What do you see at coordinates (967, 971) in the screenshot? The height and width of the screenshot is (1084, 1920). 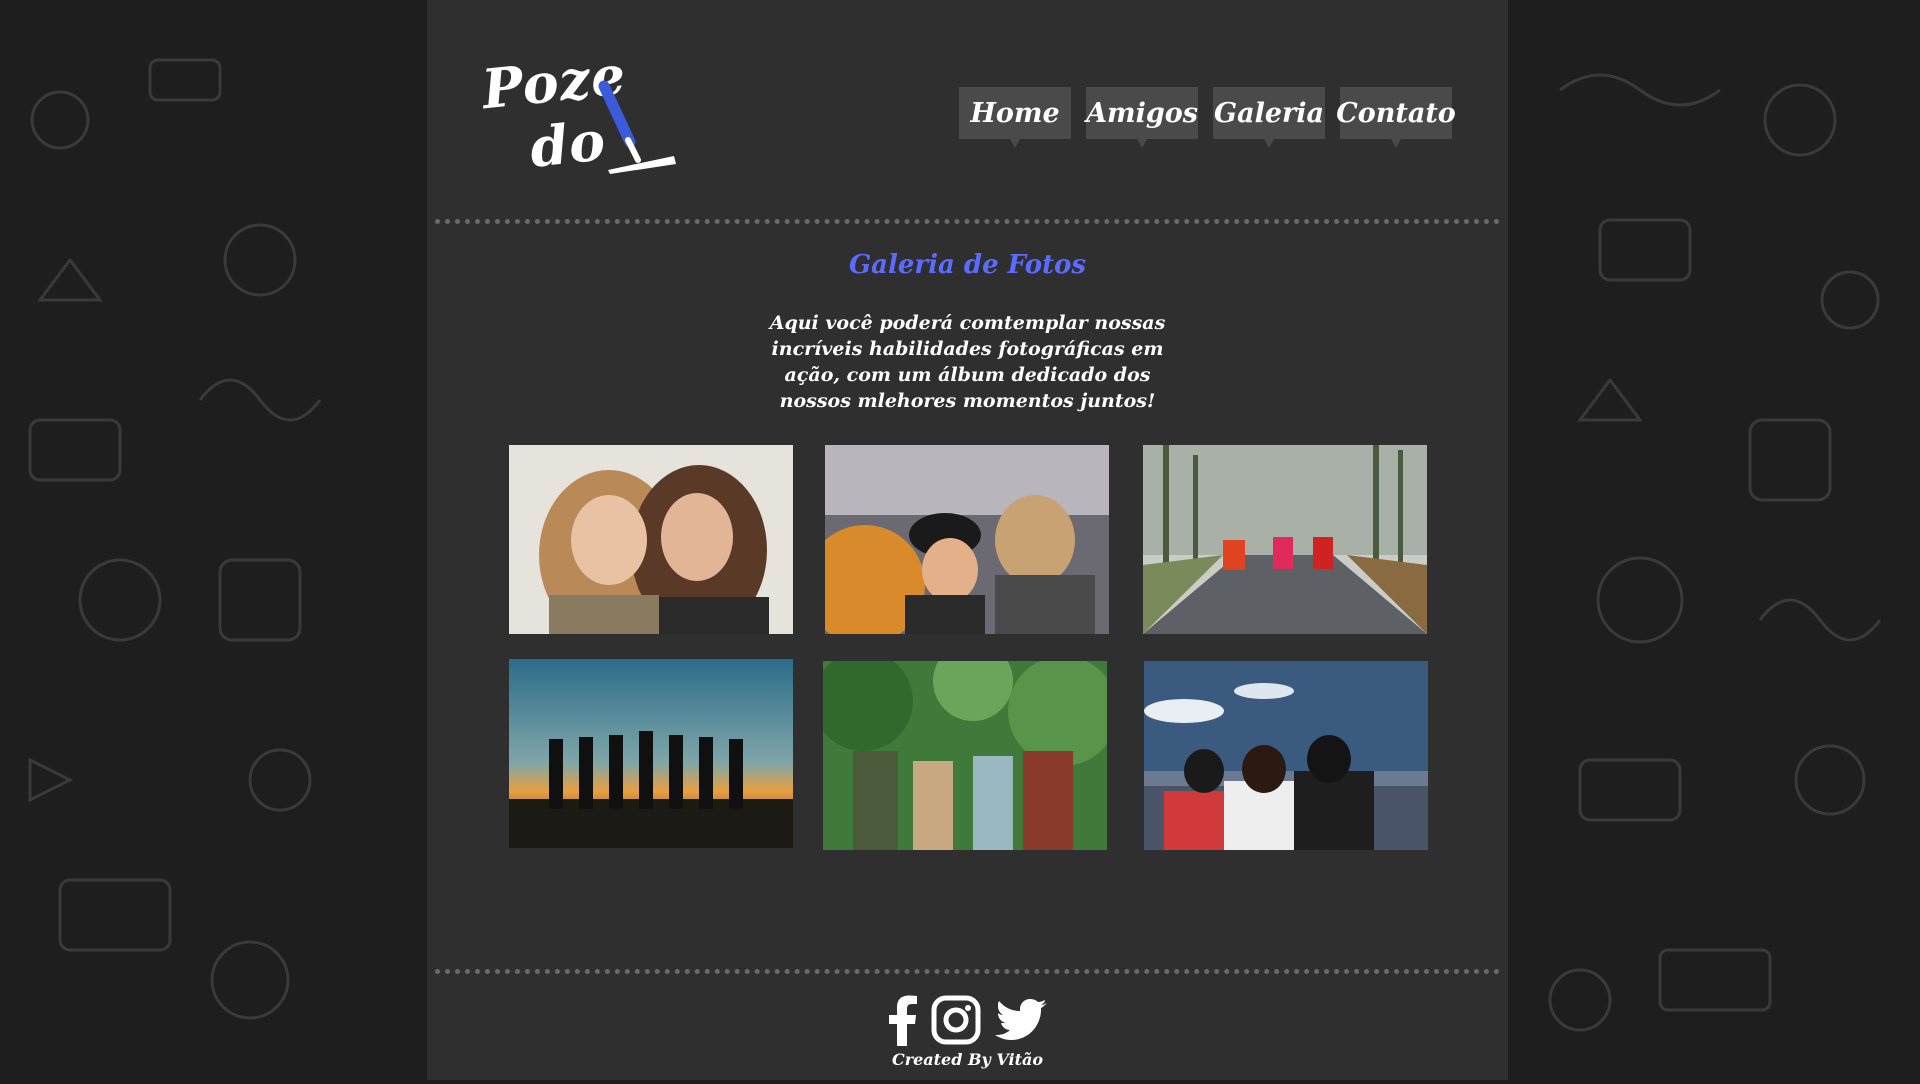 I see `footer-divider` at bounding box center [967, 971].